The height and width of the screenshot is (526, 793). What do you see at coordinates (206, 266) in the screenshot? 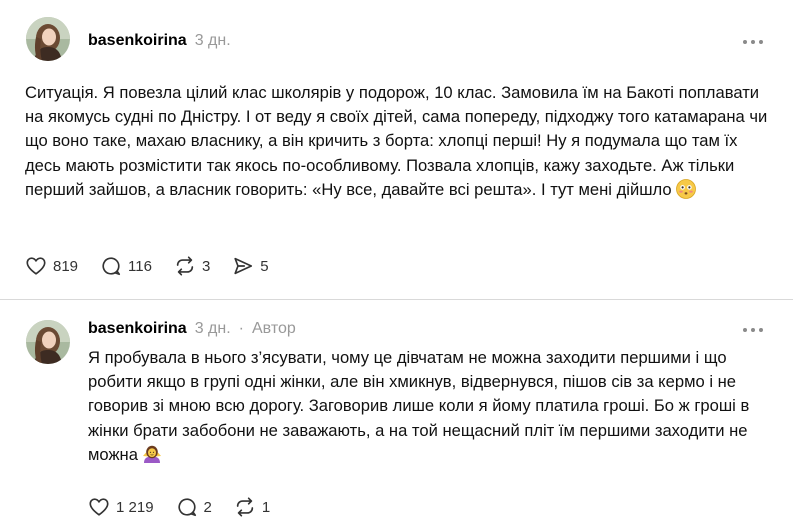
I see `repost-count: 3` at bounding box center [206, 266].